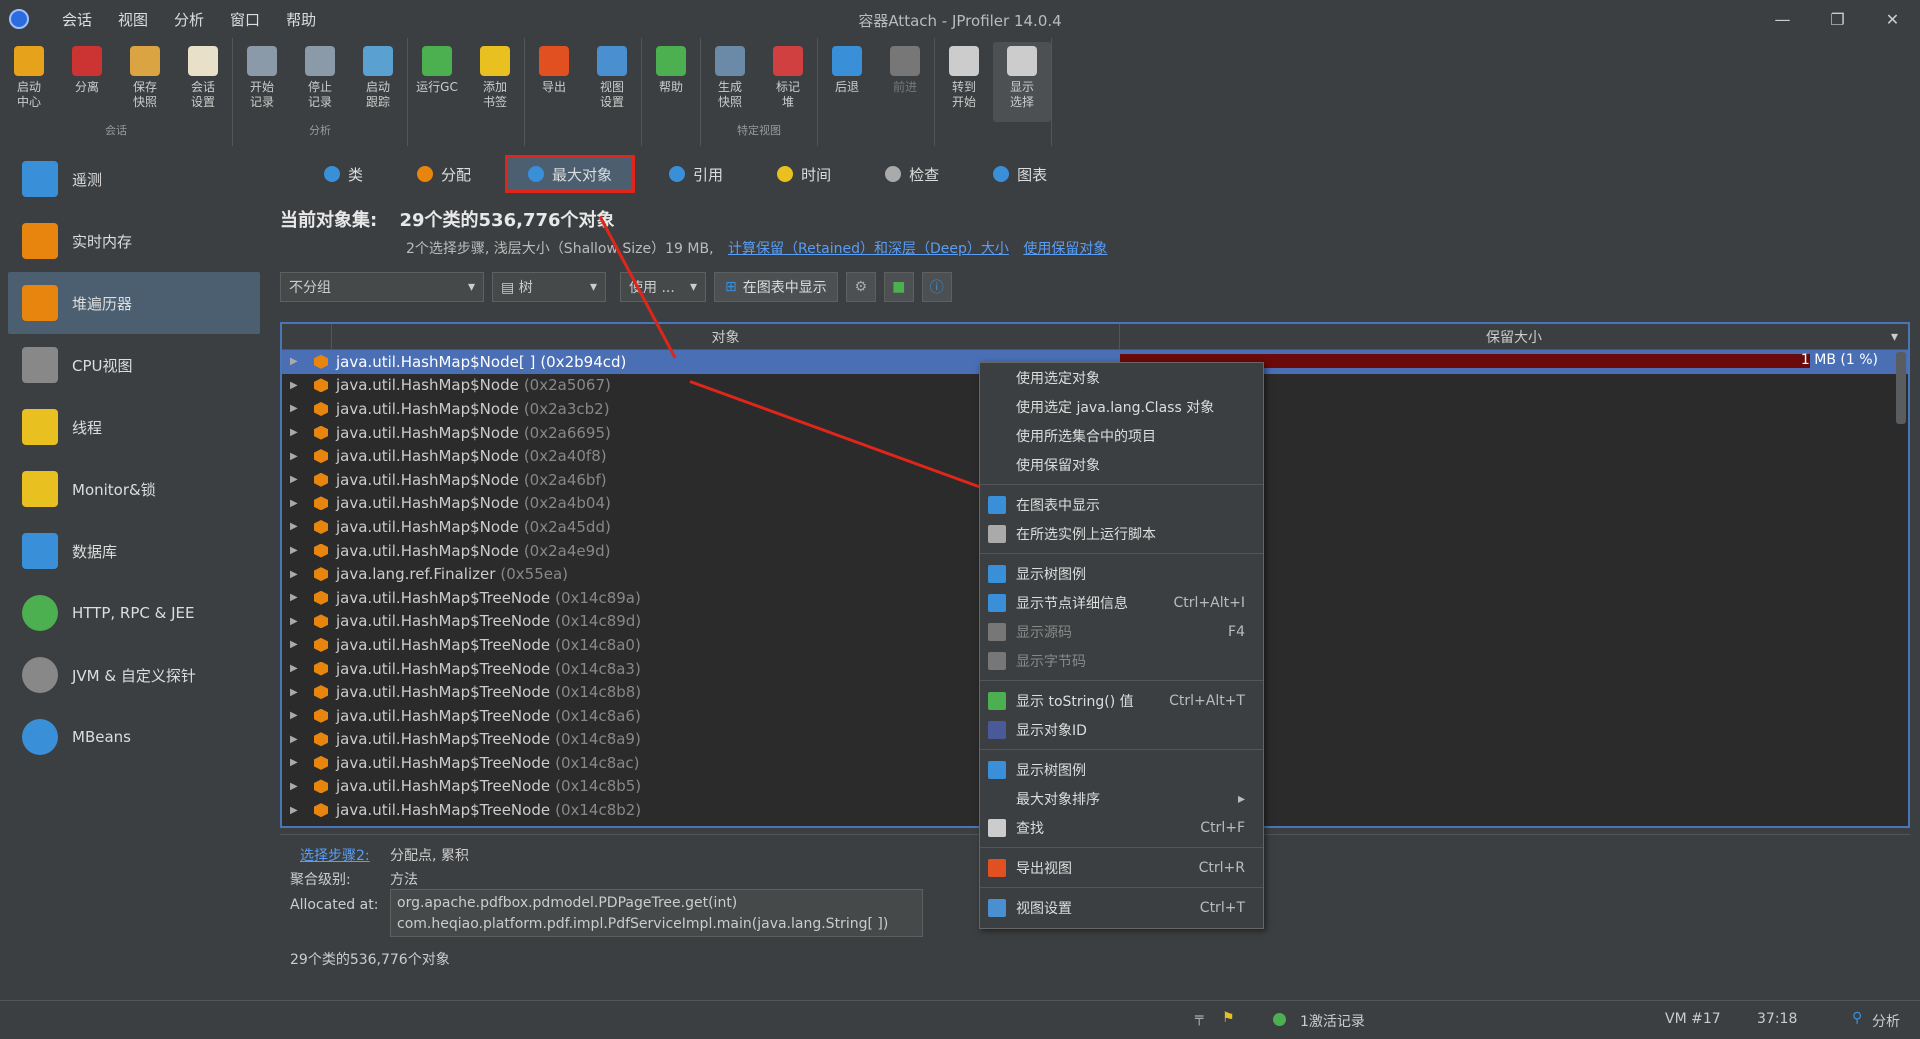 The width and height of the screenshot is (1920, 1039). What do you see at coordinates (1121, 504) in the screenshot?
I see `context-menu-item: 在图表中显示` at bounding box center [1121, 504].